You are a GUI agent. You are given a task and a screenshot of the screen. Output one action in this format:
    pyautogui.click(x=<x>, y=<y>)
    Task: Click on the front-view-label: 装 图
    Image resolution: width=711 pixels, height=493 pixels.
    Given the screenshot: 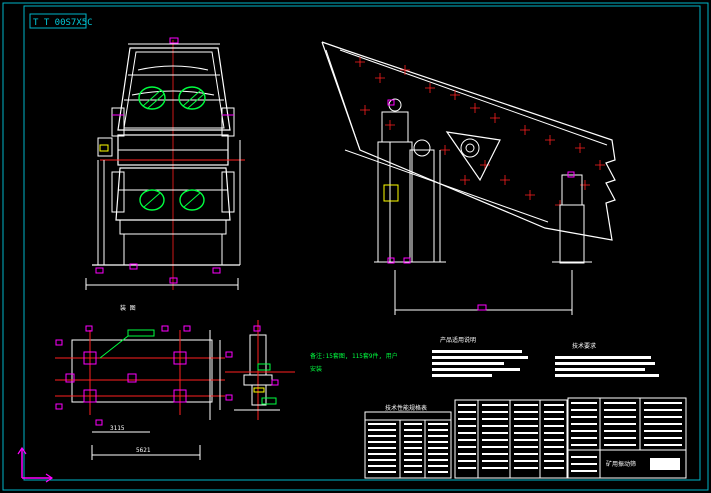 What is the action you would take?
    pyautogui.click(x=128, y=308)
    